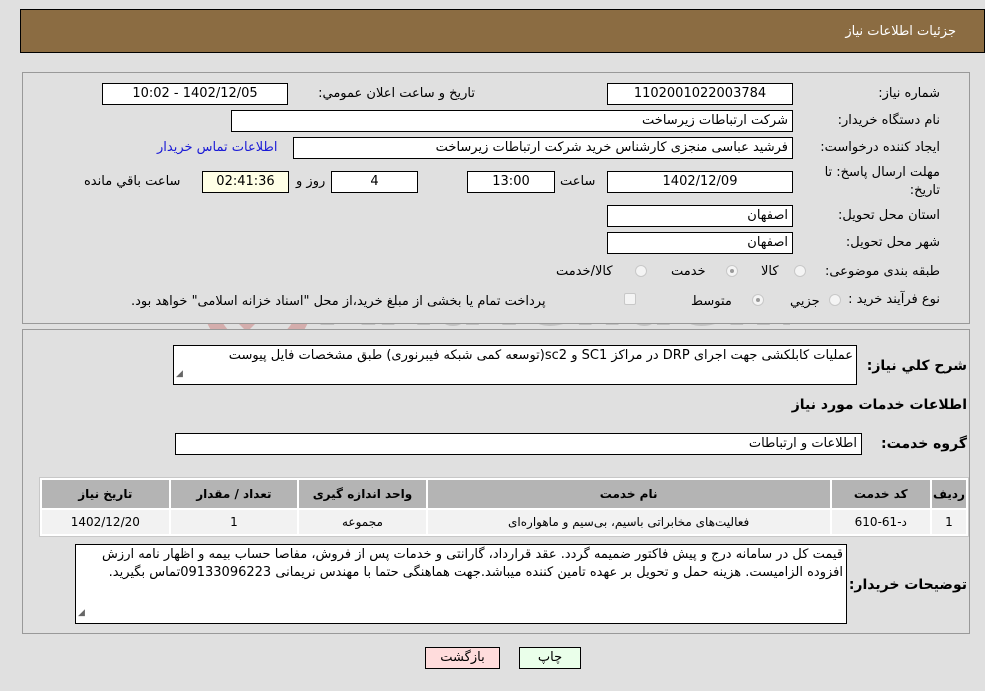 This screenshot has height=691, width=985. I want to click on summary-label: شرح کلي نياز:, so click(916, 366).